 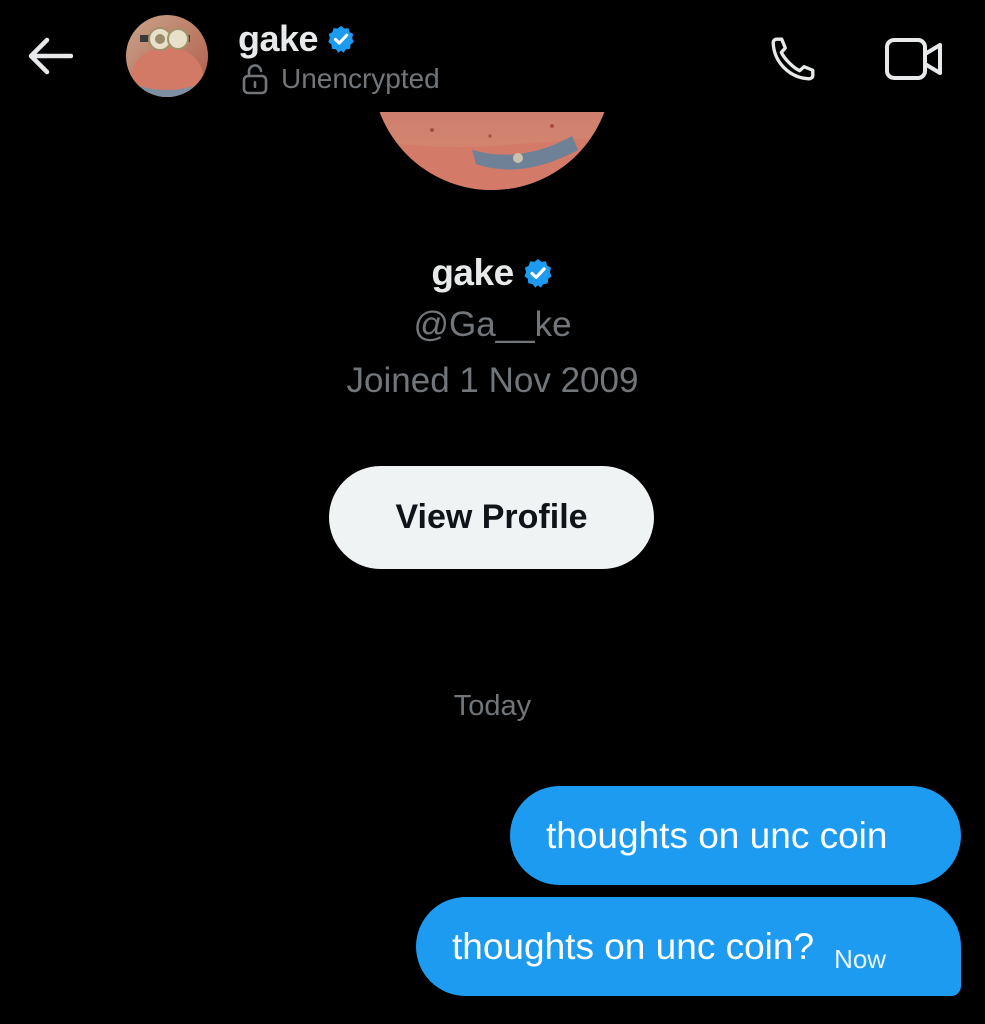 What do you see at coordinates (717, 835) in the screenshot?
I see `message-text: thoughts on unc coin` at bounding box center [717, 835].